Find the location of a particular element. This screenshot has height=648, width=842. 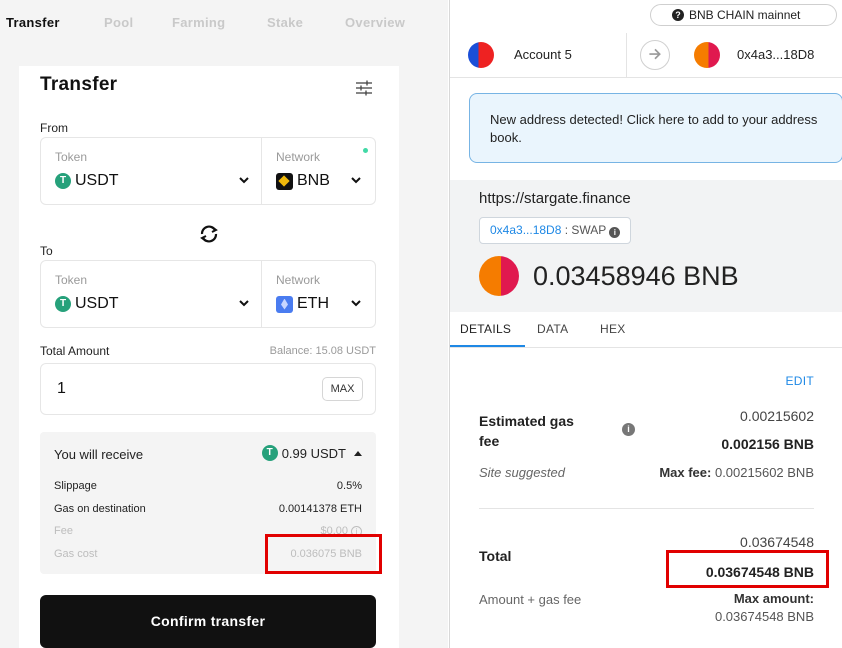

edit-gas-link: EDIT is located at coordinates (799, 381).